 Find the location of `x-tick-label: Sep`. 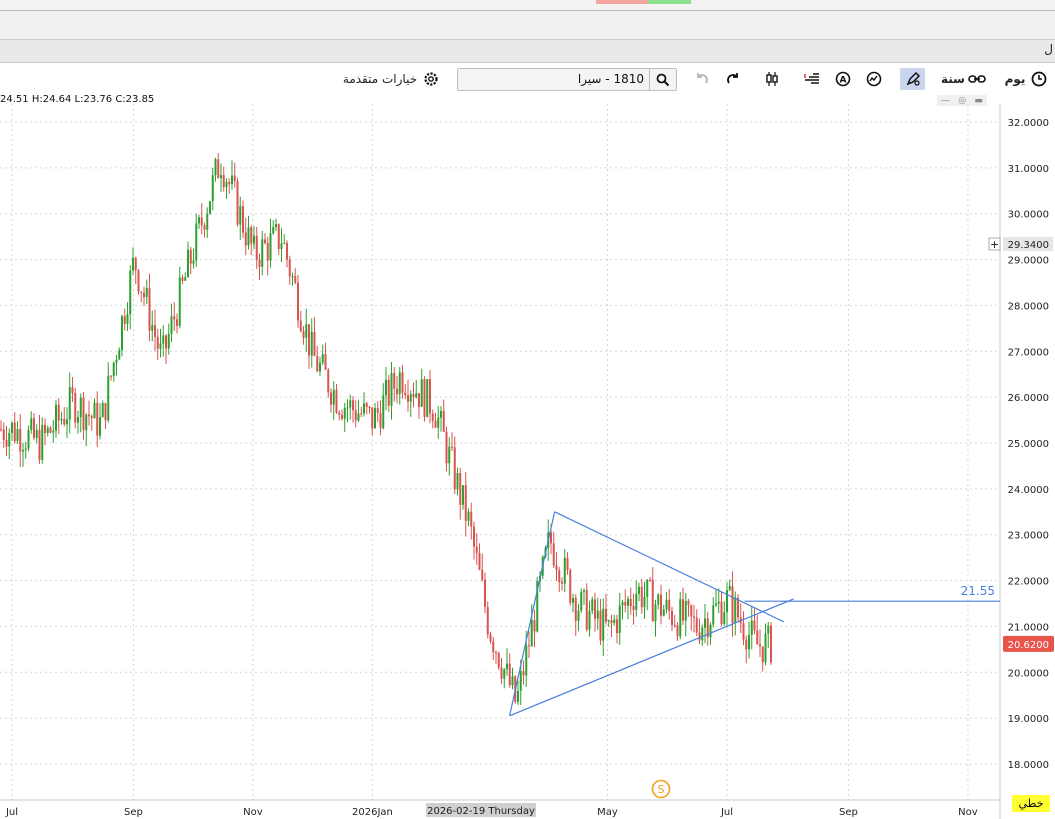

x-tick-label: Sep is located at coordinates (133, 812).